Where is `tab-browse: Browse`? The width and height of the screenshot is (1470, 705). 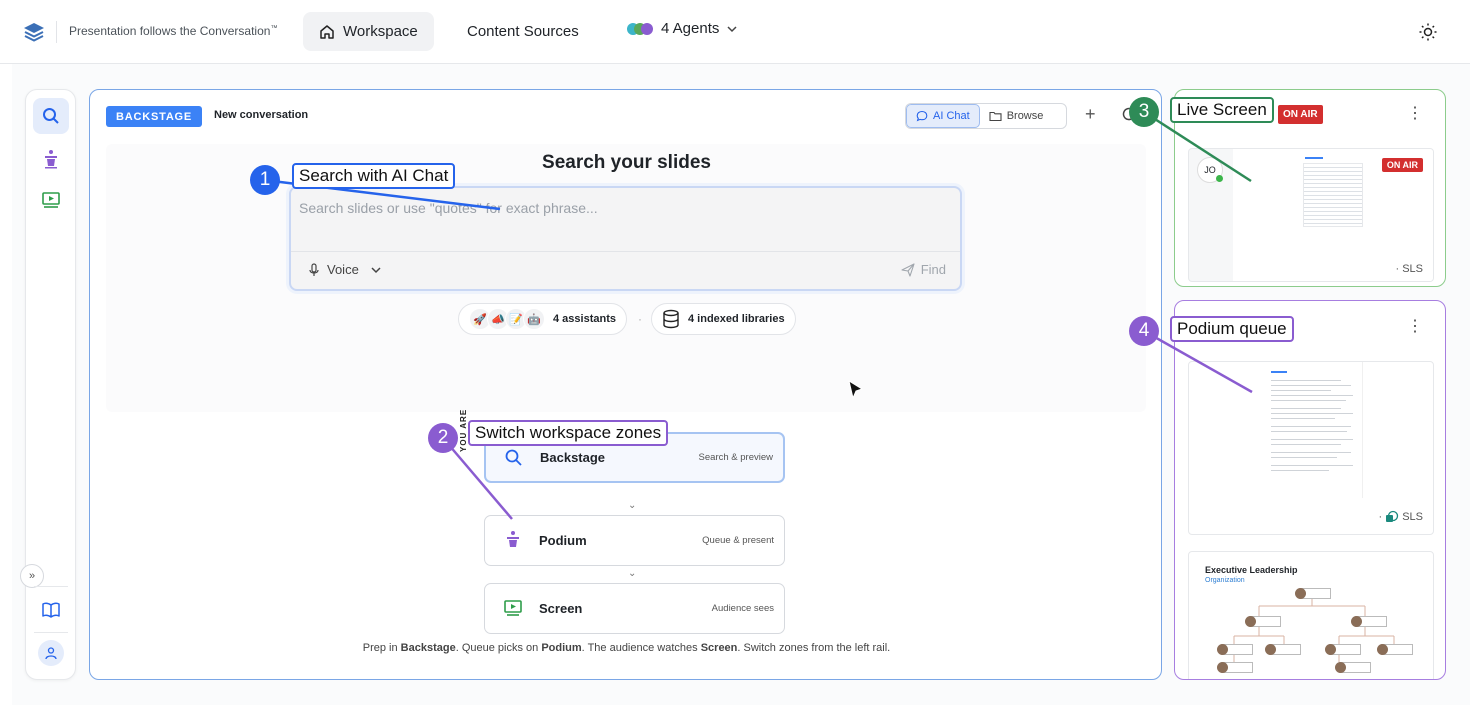 tab-browse: Browse is located at coordinates (1016, 116).